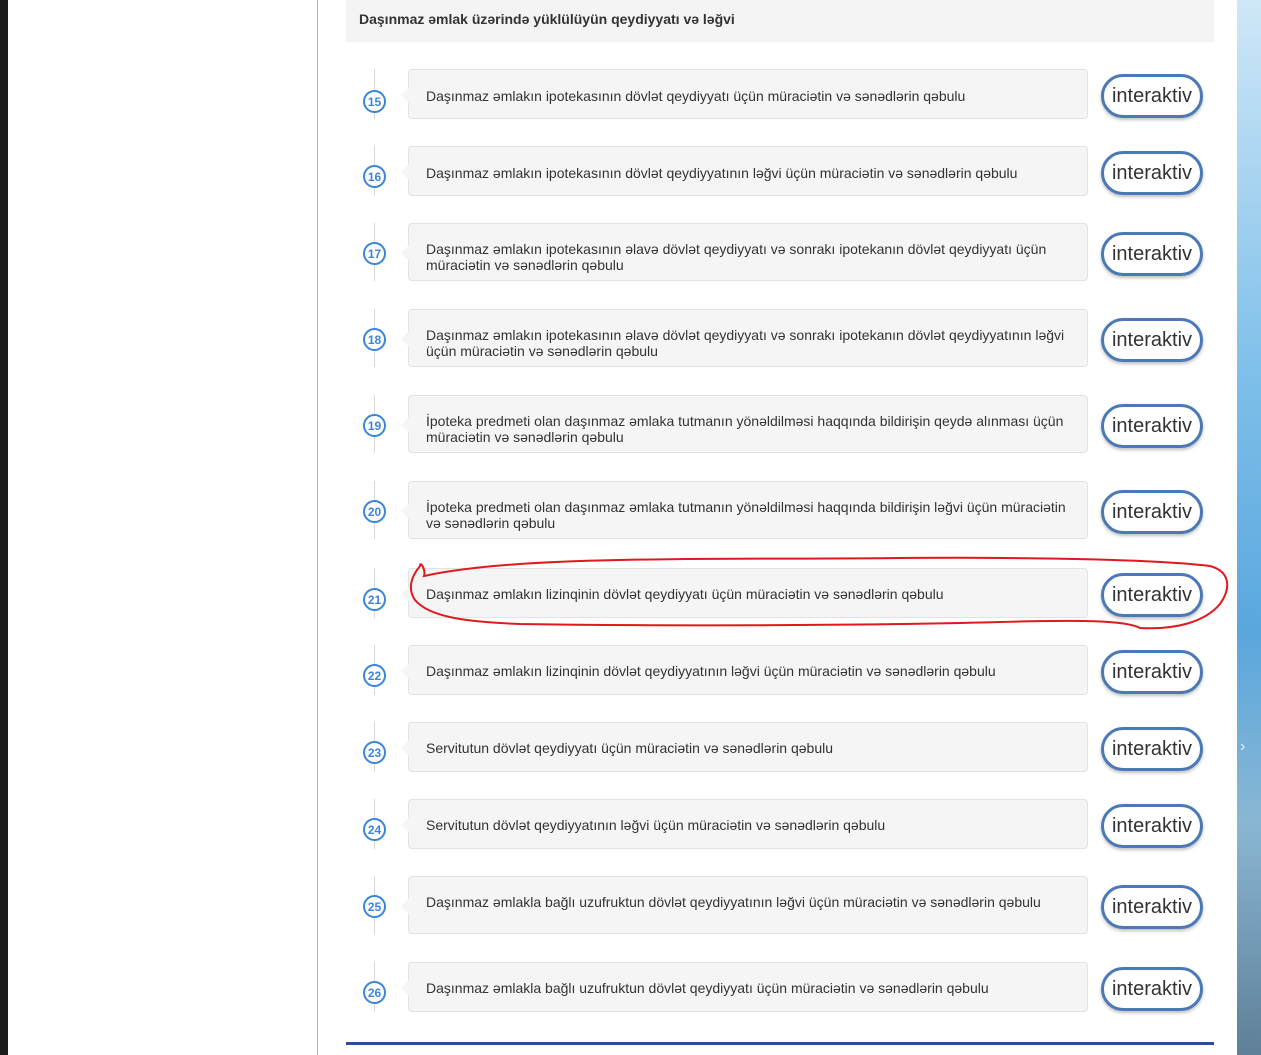 The height and width of the screenshot is (1055, 1261). Describe the element at coordinates (780, 1043) in the screenshot. I see `section-bottom-border` at that location.